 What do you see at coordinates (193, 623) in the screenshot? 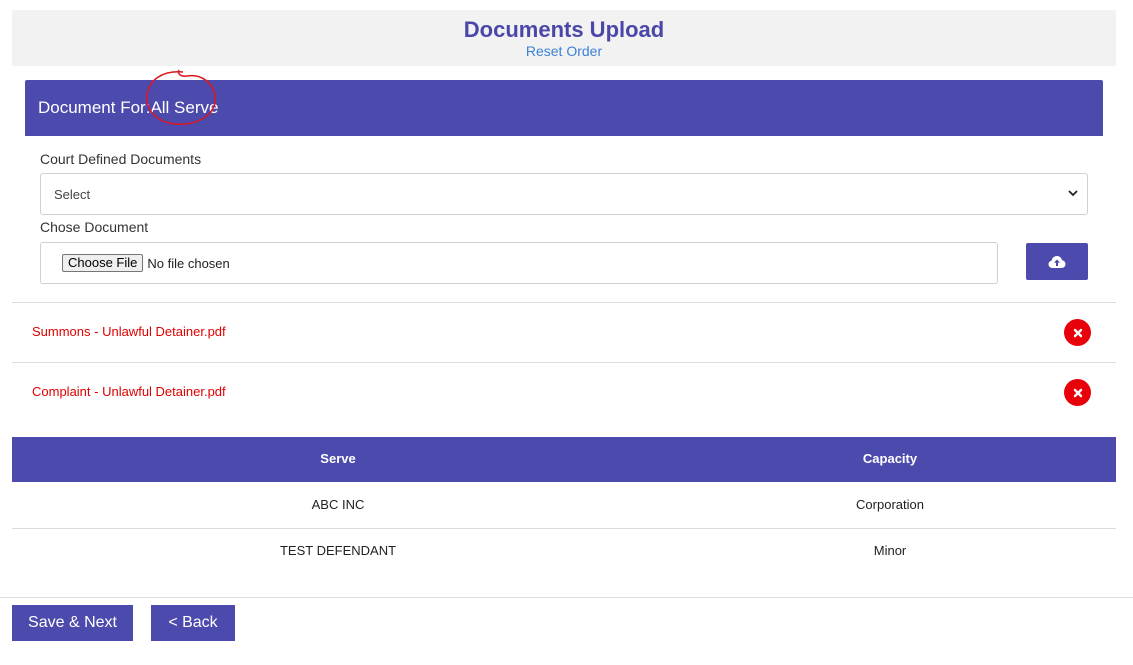
I see `back-button: < Back` at bounding box center [193, 623].